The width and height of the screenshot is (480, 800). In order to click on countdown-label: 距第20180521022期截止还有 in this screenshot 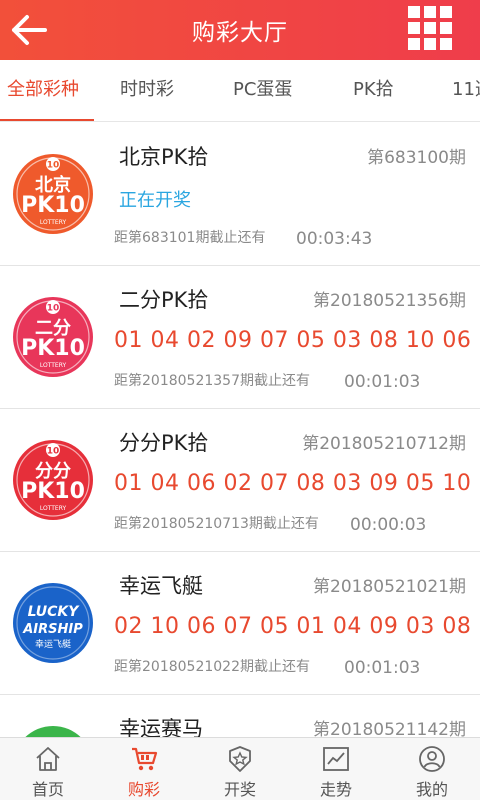, I will do `click(212, 667)`.